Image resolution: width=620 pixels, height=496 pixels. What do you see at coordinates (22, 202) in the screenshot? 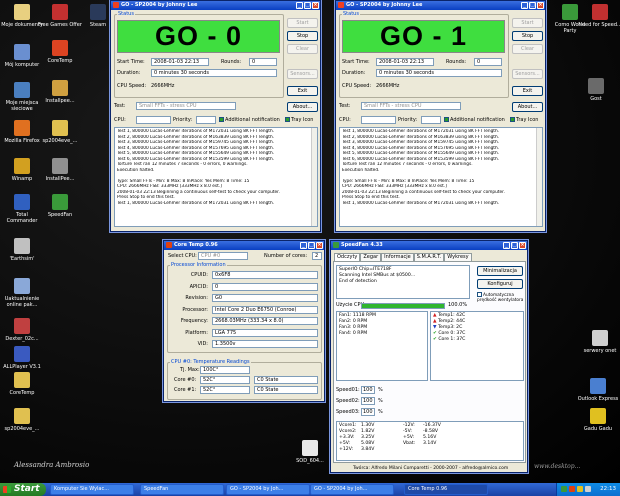
I see `total-commander-icon` at bounding box center [22, 202].